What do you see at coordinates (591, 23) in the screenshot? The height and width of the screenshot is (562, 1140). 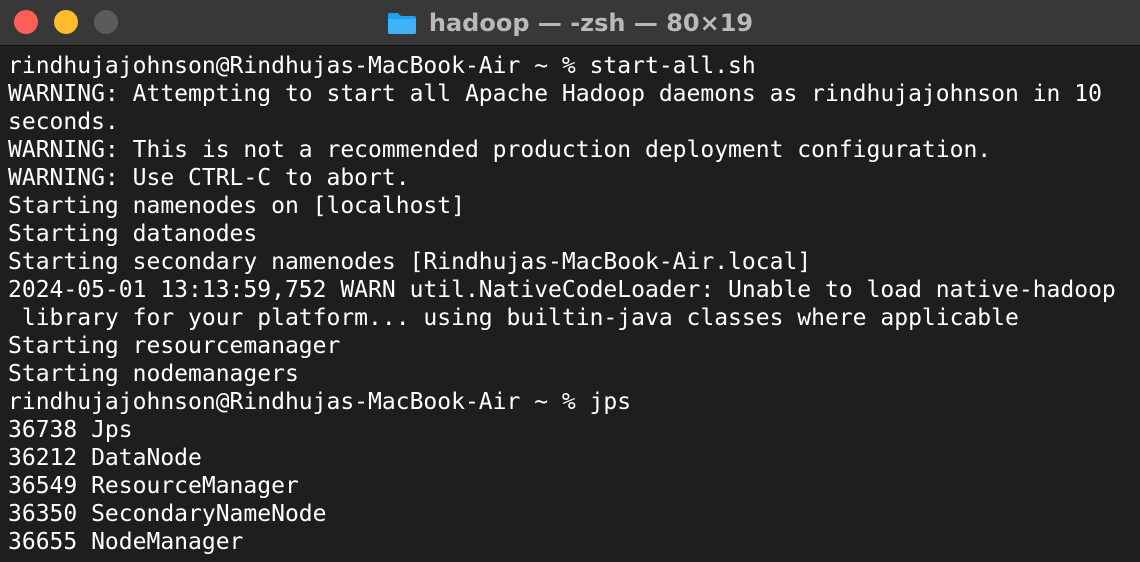 I see `window-title: hadoop — -zsh — 80×19` at bounding box center [591, 23].